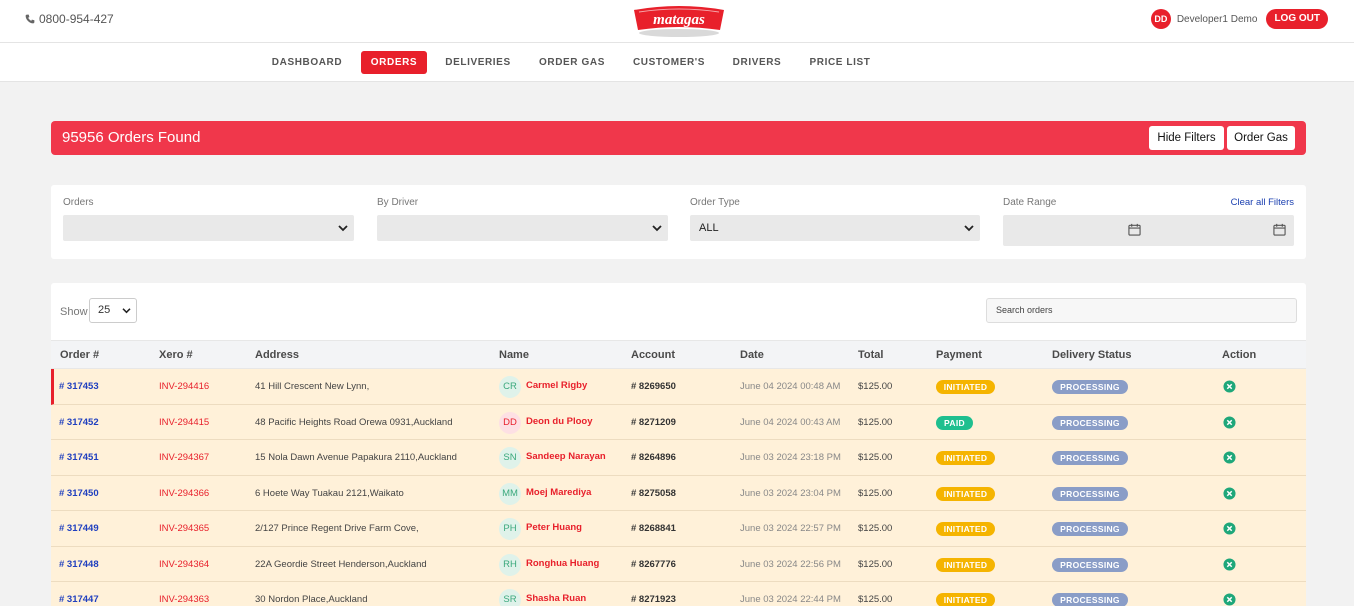  I want to click on order-number-link: # 317447, so click(79, 599).